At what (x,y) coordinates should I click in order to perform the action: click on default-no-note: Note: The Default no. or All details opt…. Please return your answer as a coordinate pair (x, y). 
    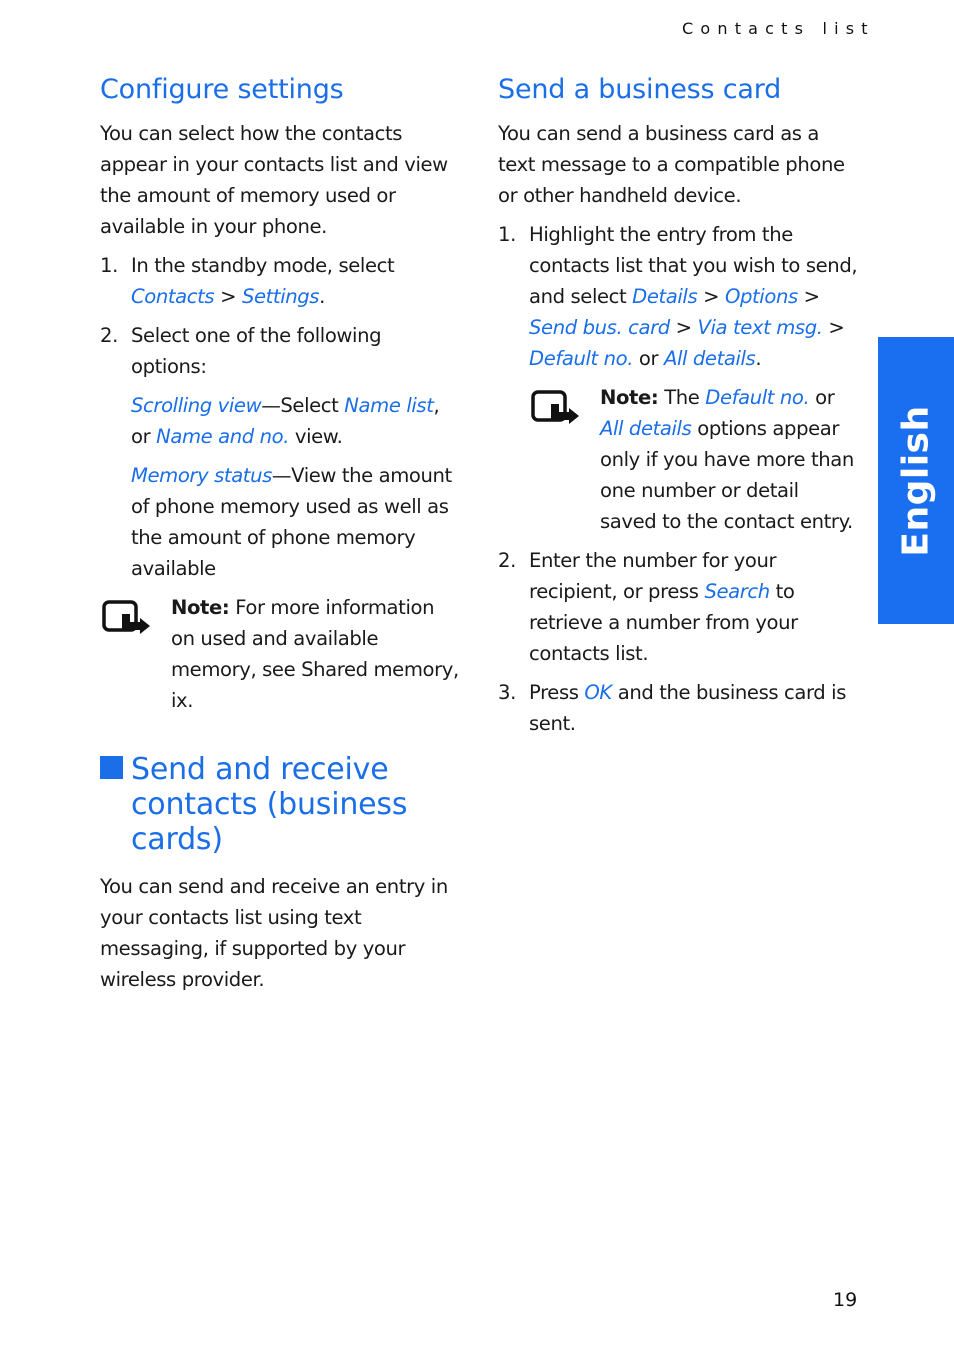
    Looking at the image, I should click on (693, 459).